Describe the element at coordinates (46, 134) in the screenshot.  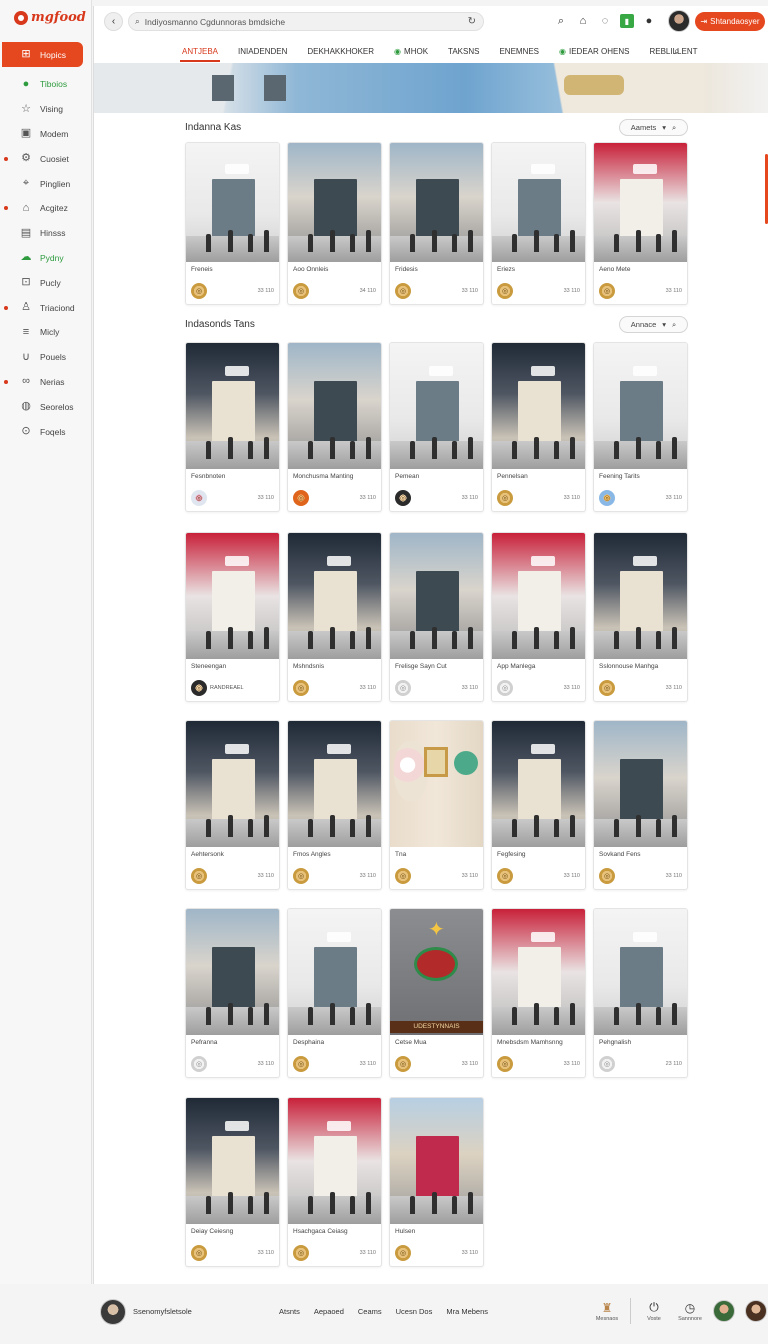
I see `sidebar-item: ▣ Modem` at that location.